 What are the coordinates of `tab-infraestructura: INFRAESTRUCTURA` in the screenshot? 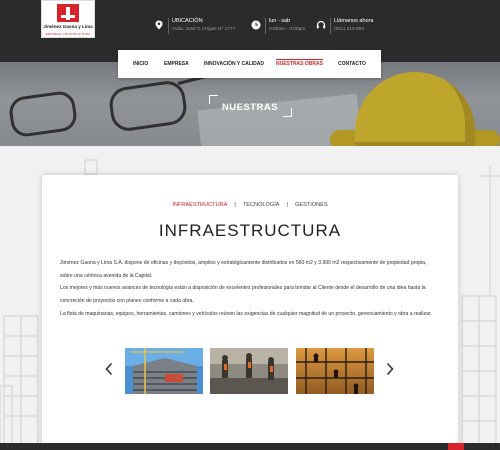 It's located at (199, 205).